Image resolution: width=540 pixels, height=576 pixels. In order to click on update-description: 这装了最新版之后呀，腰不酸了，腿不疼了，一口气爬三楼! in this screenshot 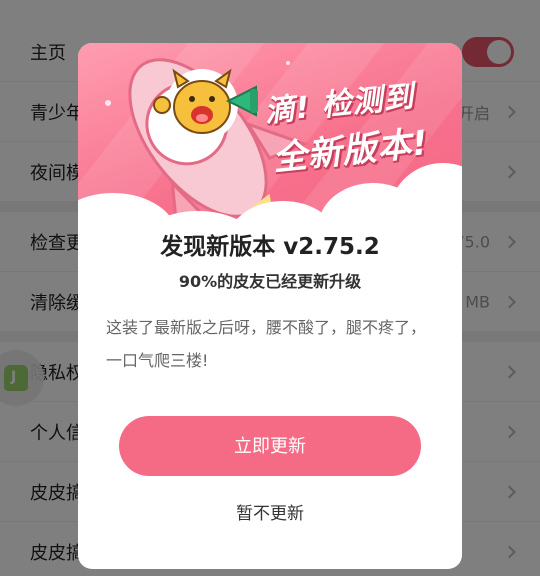, I will do `click(266, 344)`.